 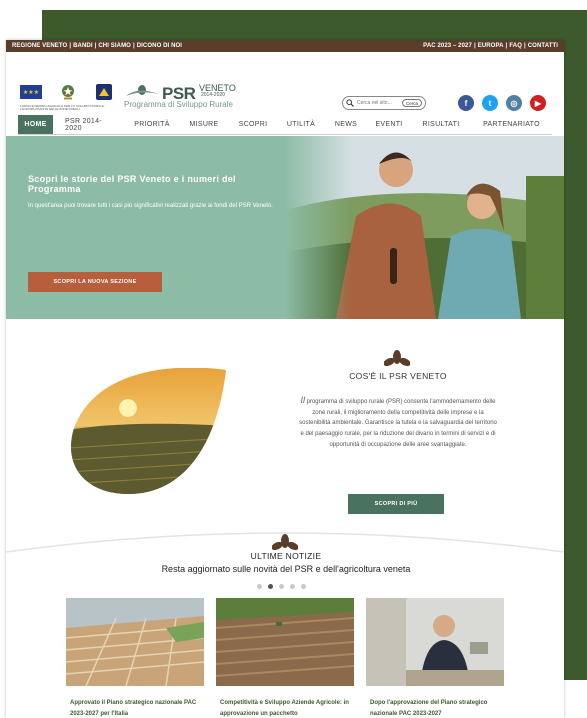 I want to click on nav-eventi: EVENTI, so click(x=389, y=124).